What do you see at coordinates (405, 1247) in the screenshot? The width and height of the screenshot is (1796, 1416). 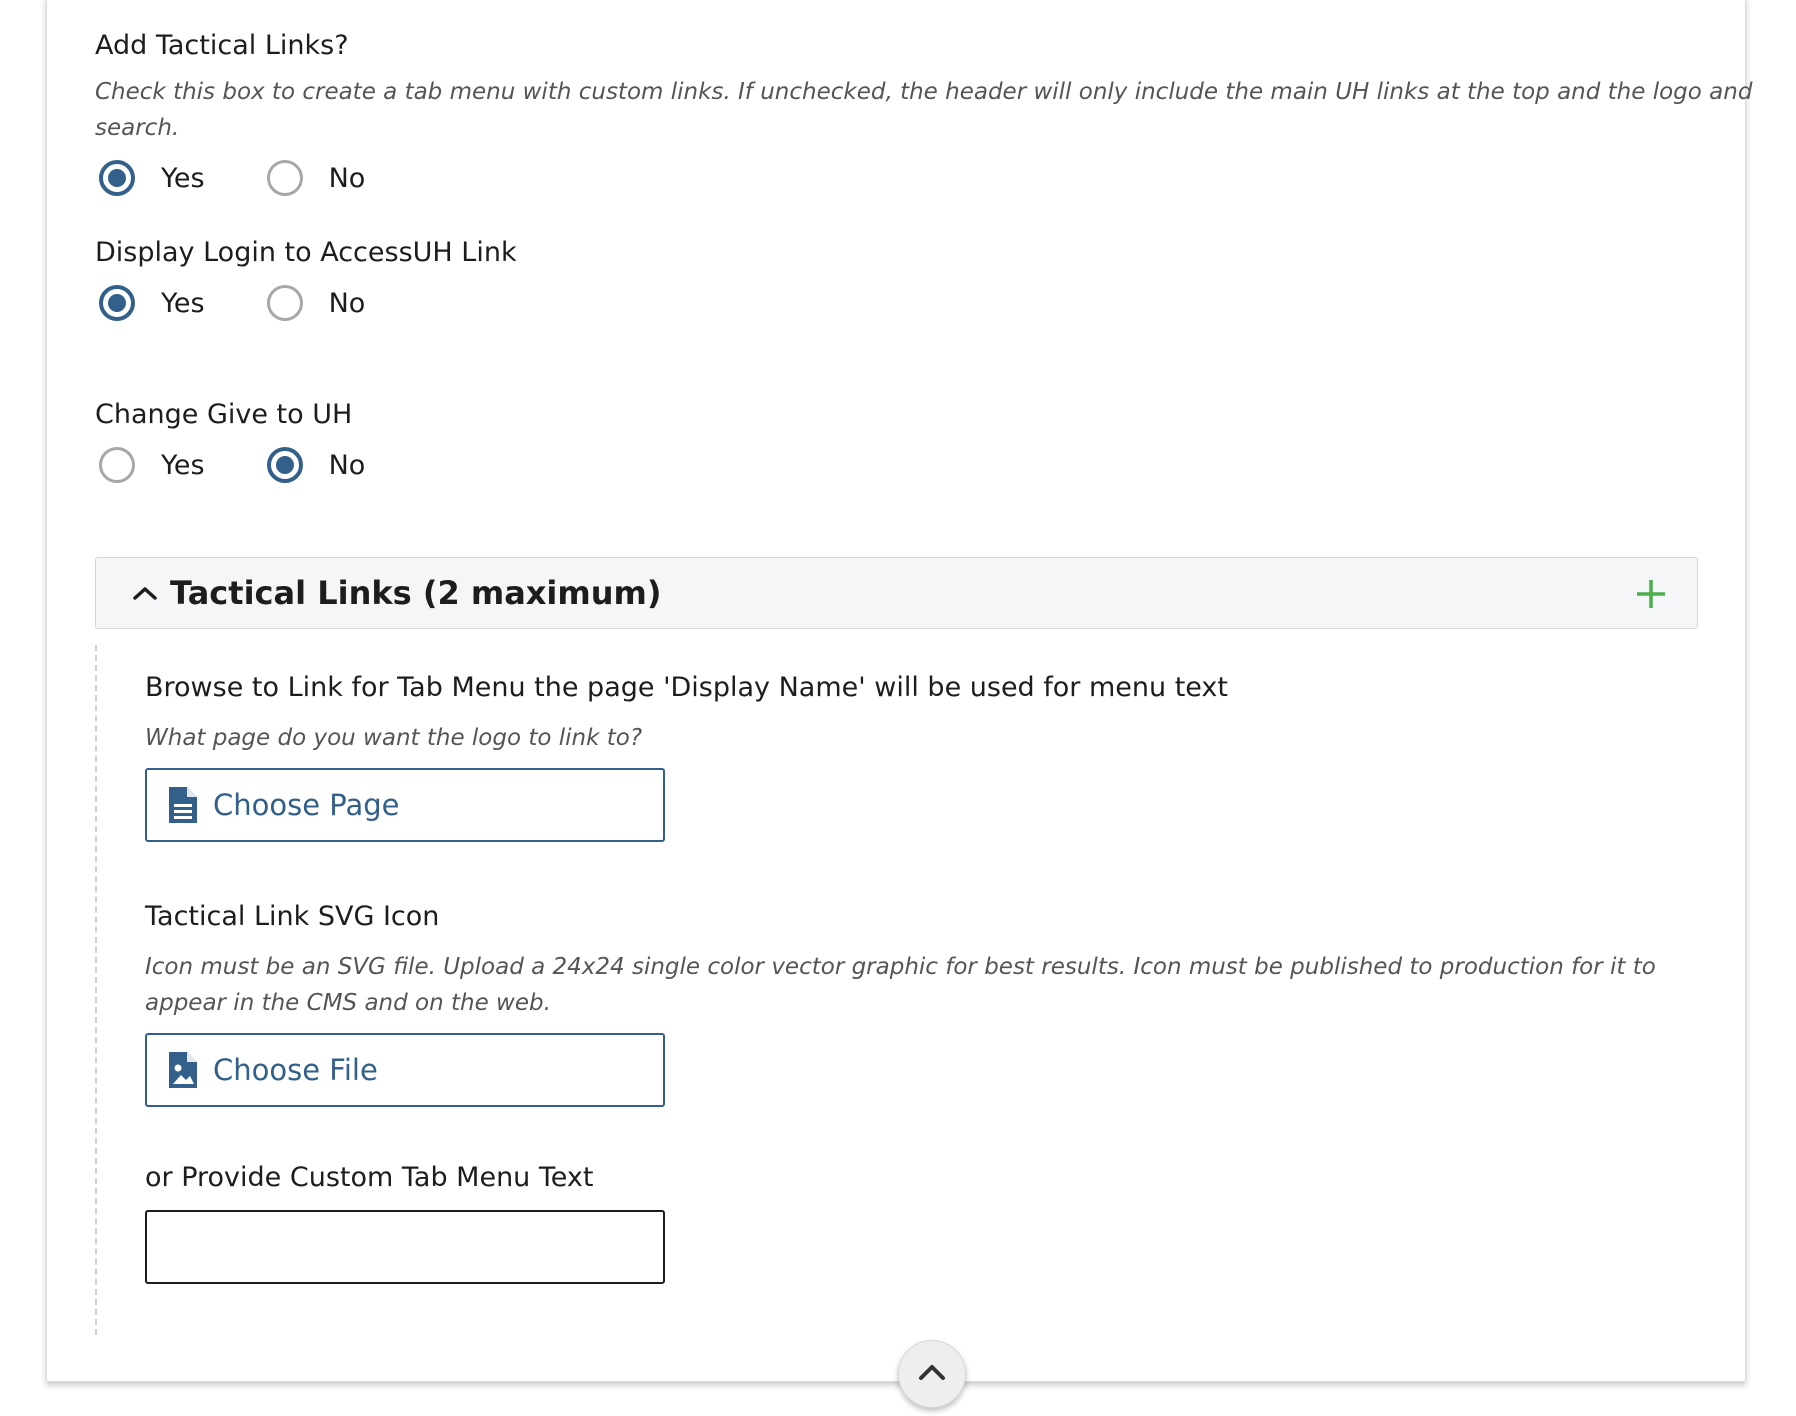 I see `custom-tab-text-input` at bounding box center [405, 1247].